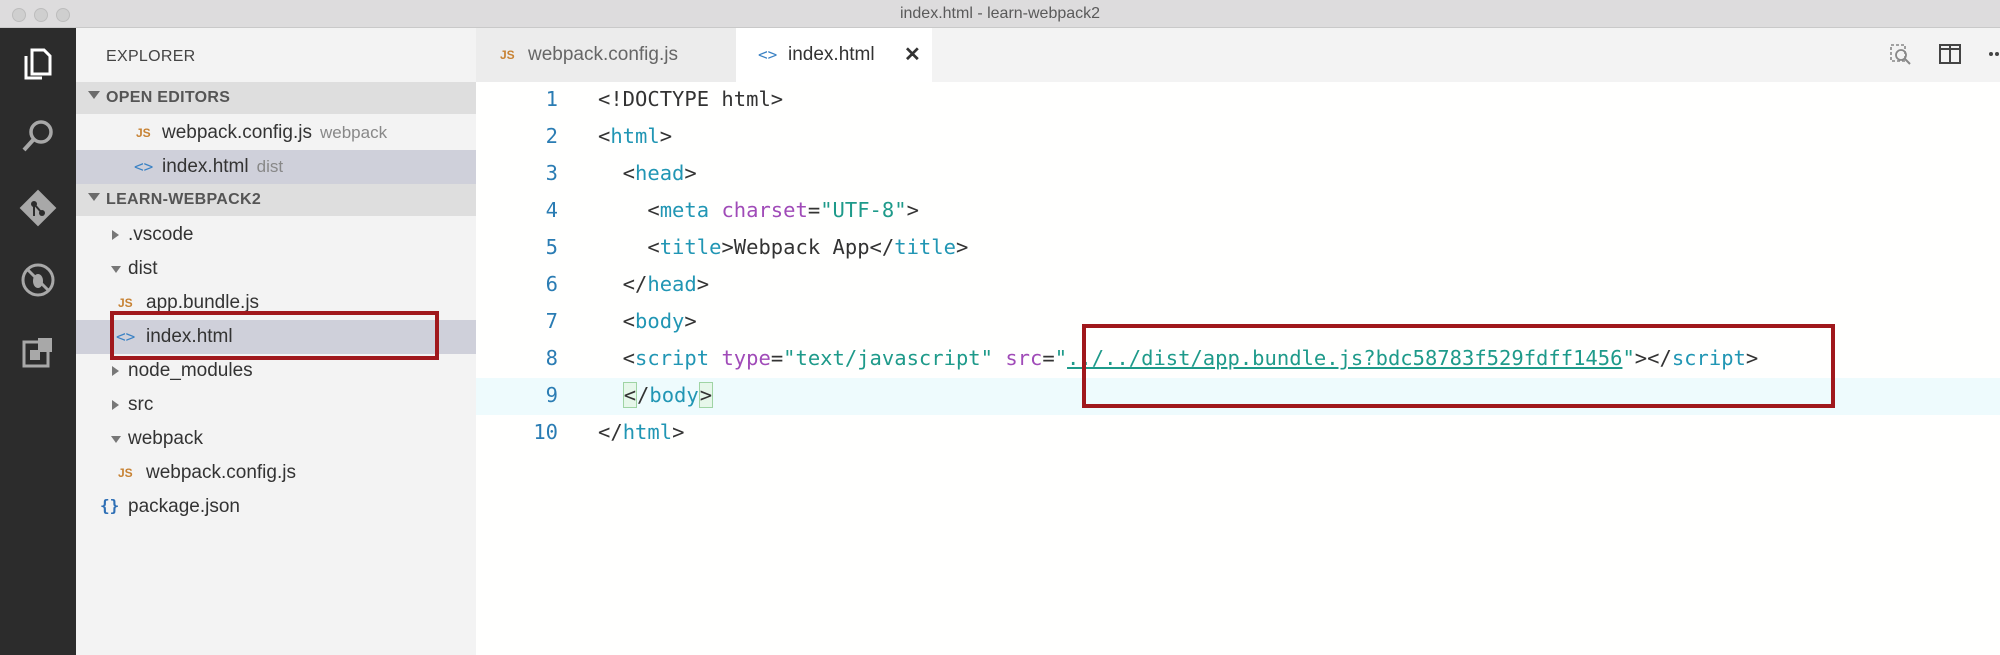  Describe the element at coordinates (551, 173) in the screenshot. I see `line-number: 3` at that location.